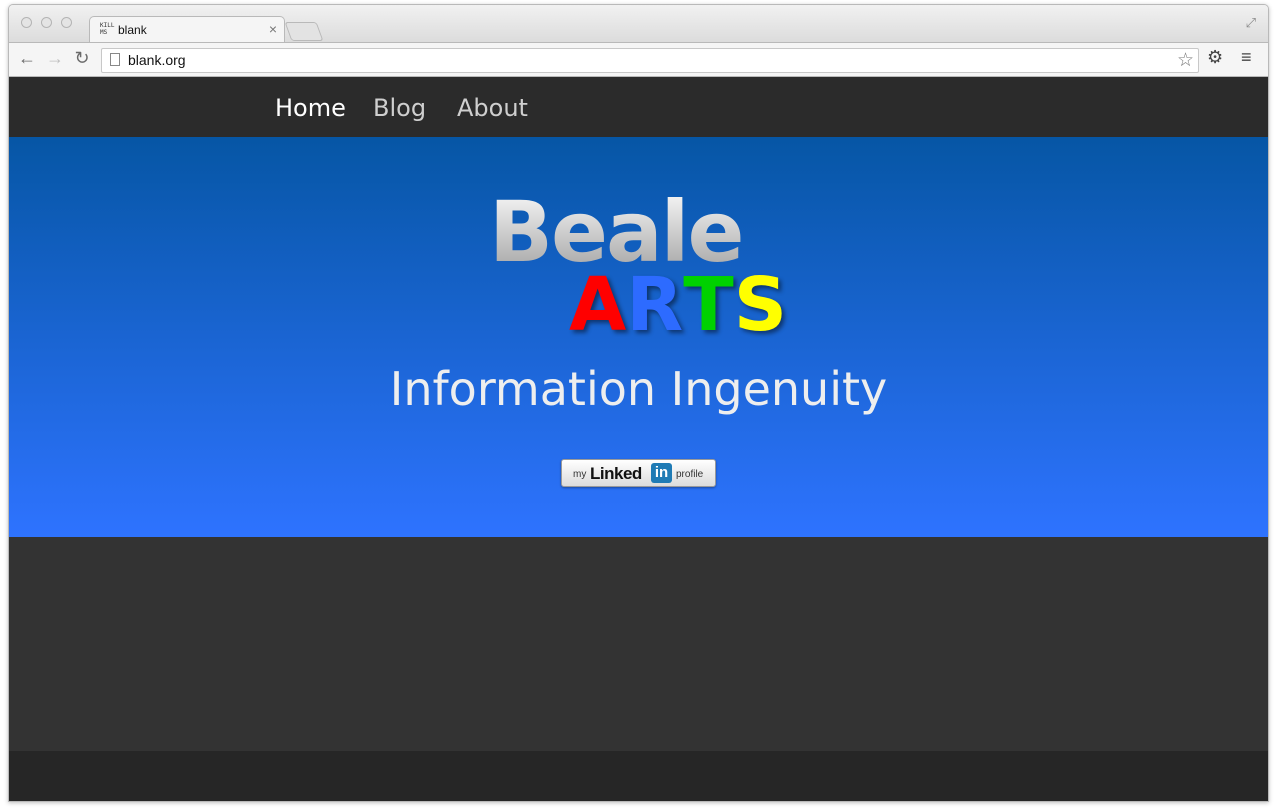 The width and height of the screenshot is (1275, 812). Describe the element at coordinates (1215, 57) in the screenshot. I see `settings-gear-icon: ⚙` at that location.